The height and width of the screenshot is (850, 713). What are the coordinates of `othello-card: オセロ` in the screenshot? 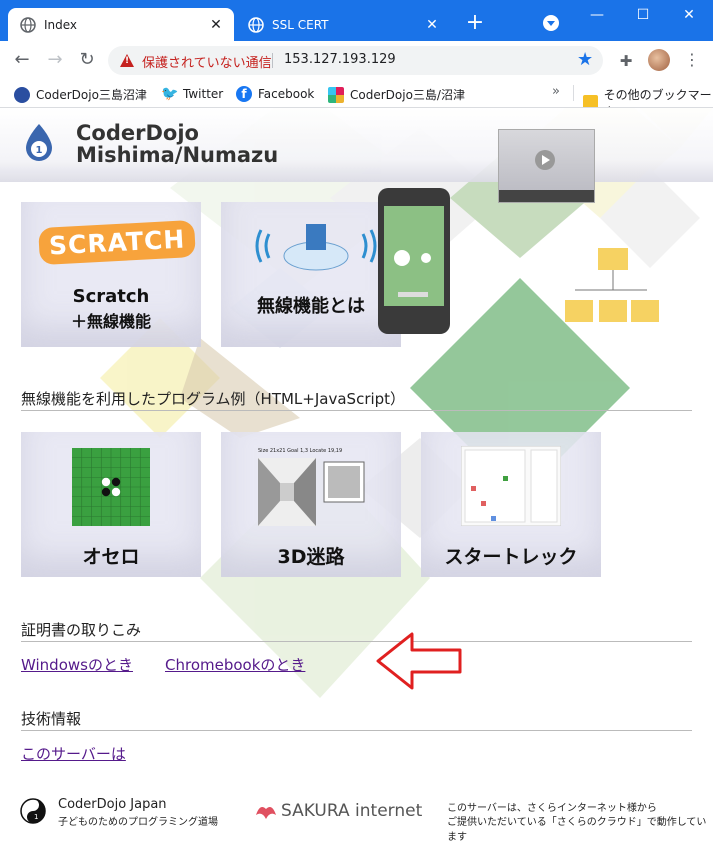 It's located at (111, 504).